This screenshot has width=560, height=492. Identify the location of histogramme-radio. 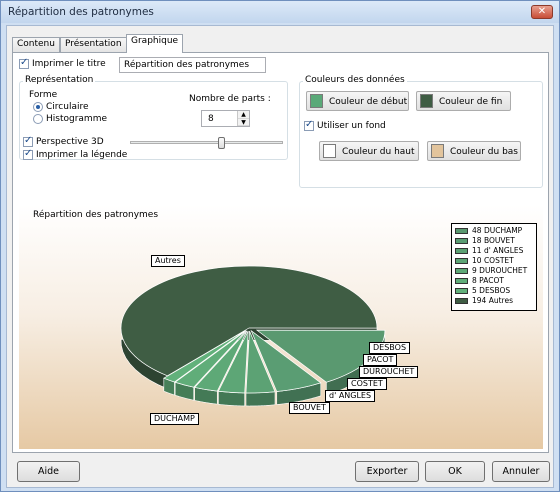
(38, 119).